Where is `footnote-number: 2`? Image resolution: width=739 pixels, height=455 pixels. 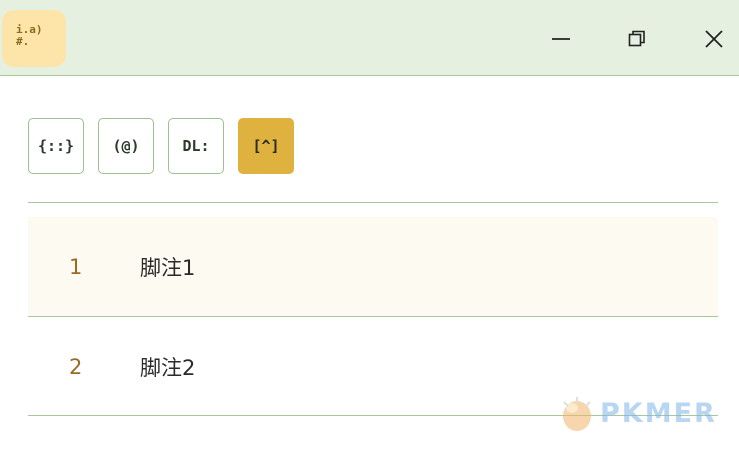
footnote-number: 2 is located at coordinates (76, 366).